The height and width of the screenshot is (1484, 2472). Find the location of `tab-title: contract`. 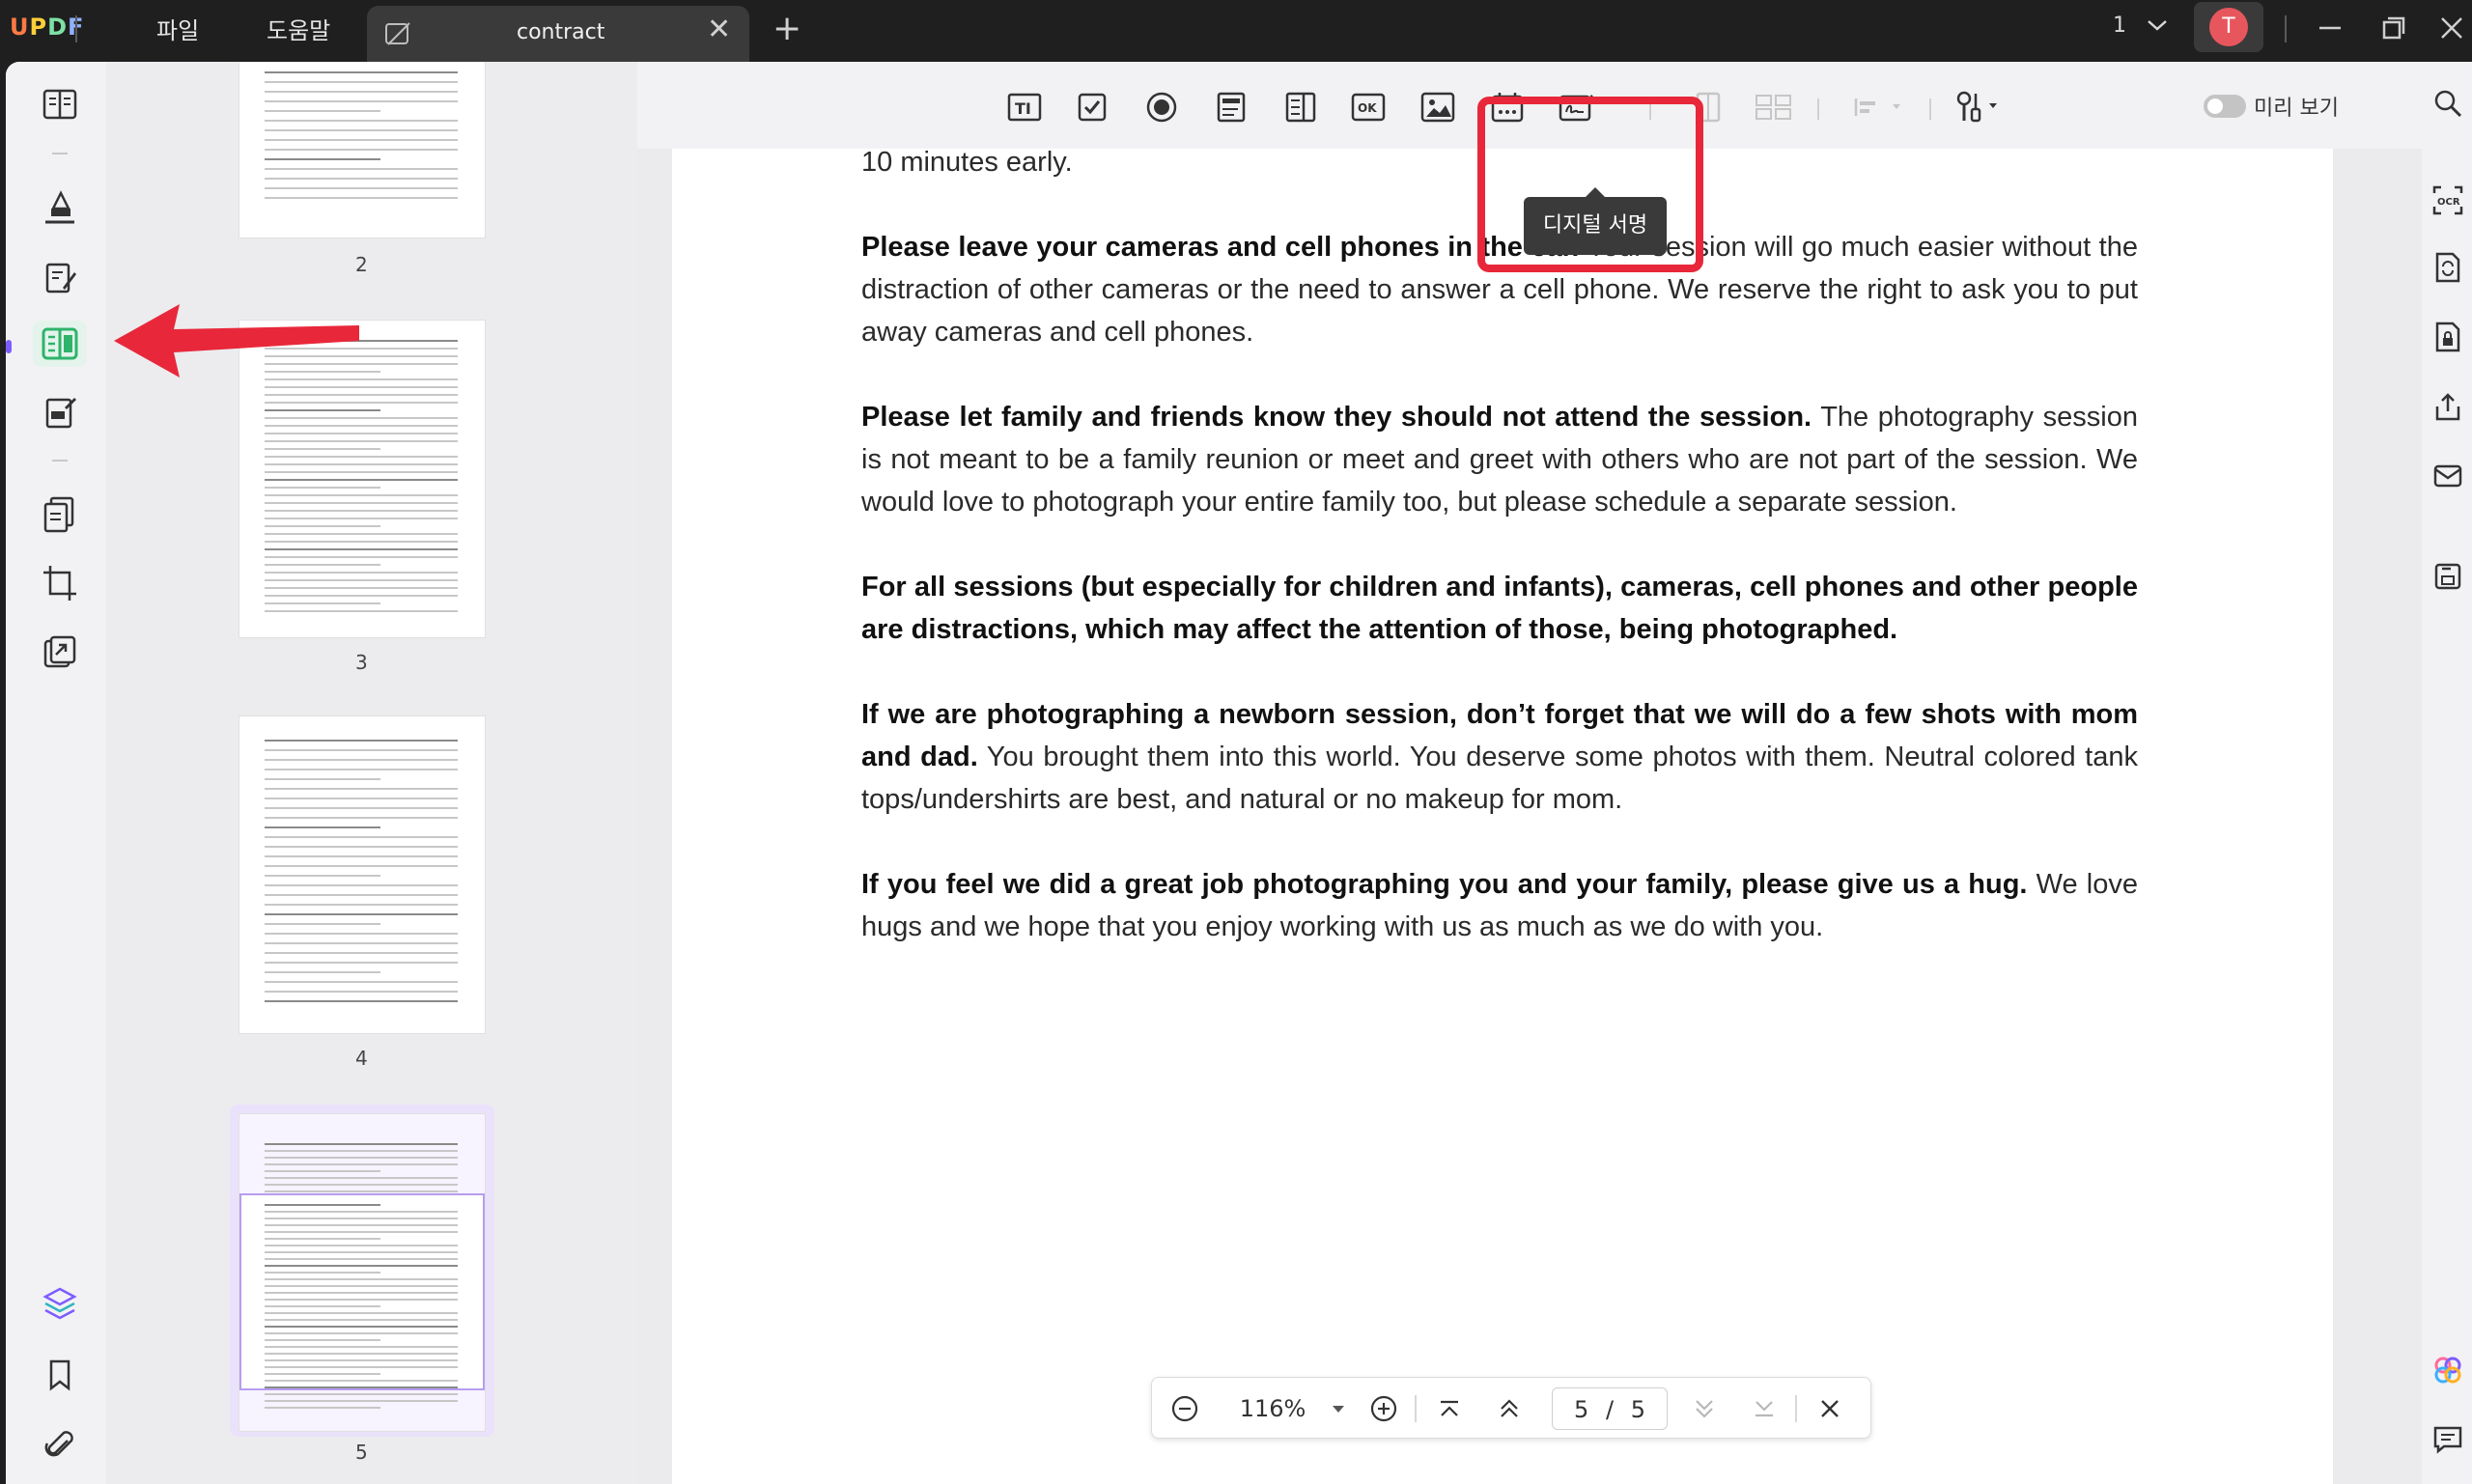

tab-title: contract is located at coordinates (561, 32).